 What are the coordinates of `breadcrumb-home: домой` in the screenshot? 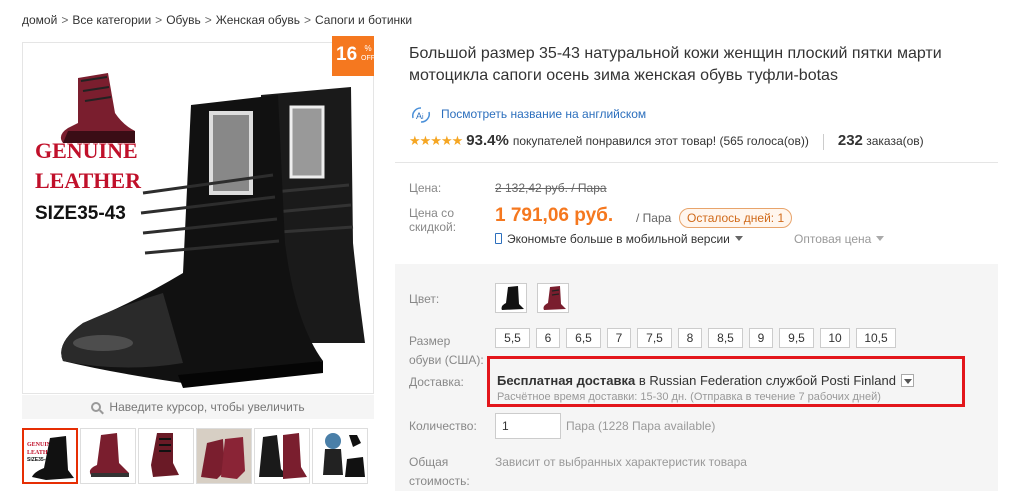 It's located at (39, 20).